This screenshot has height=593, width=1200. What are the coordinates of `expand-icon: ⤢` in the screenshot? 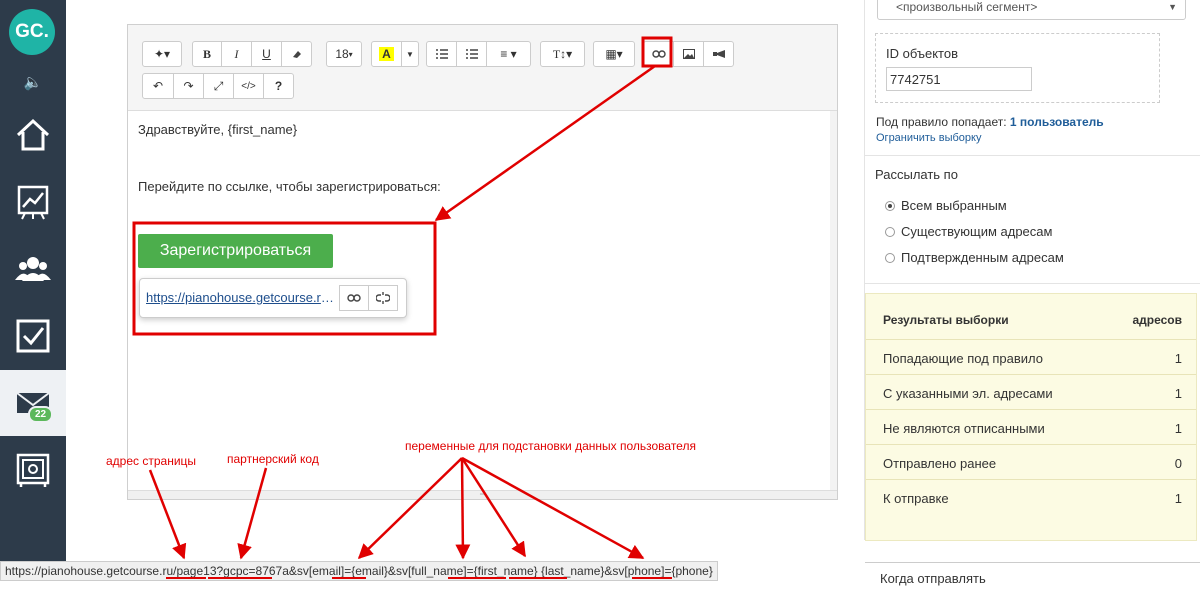 It's located at (218, 85).